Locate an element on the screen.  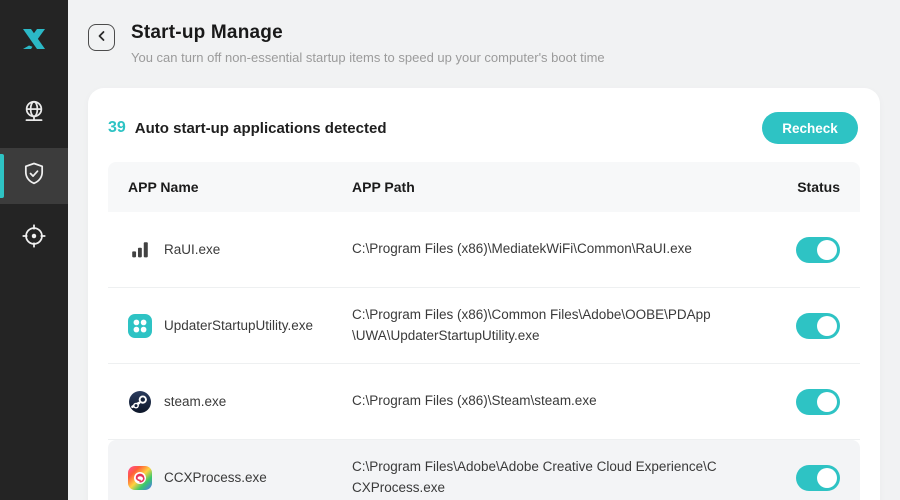
page-title: Start-up Manage is located at coordinates (207, 32).